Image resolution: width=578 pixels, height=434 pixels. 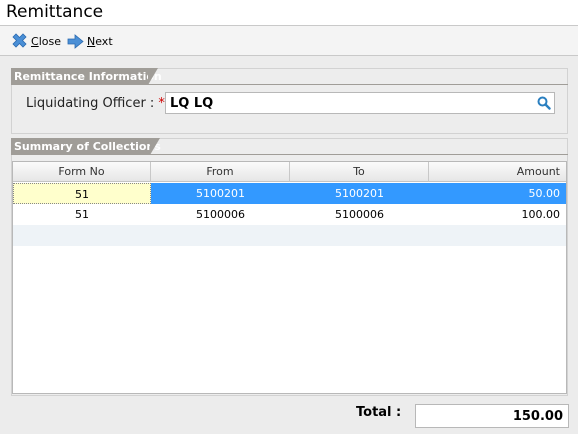 What do you see at coordinates (220, 172) in the screenshot?
I see `column-header-from: From` at bounding box center [220, 172].